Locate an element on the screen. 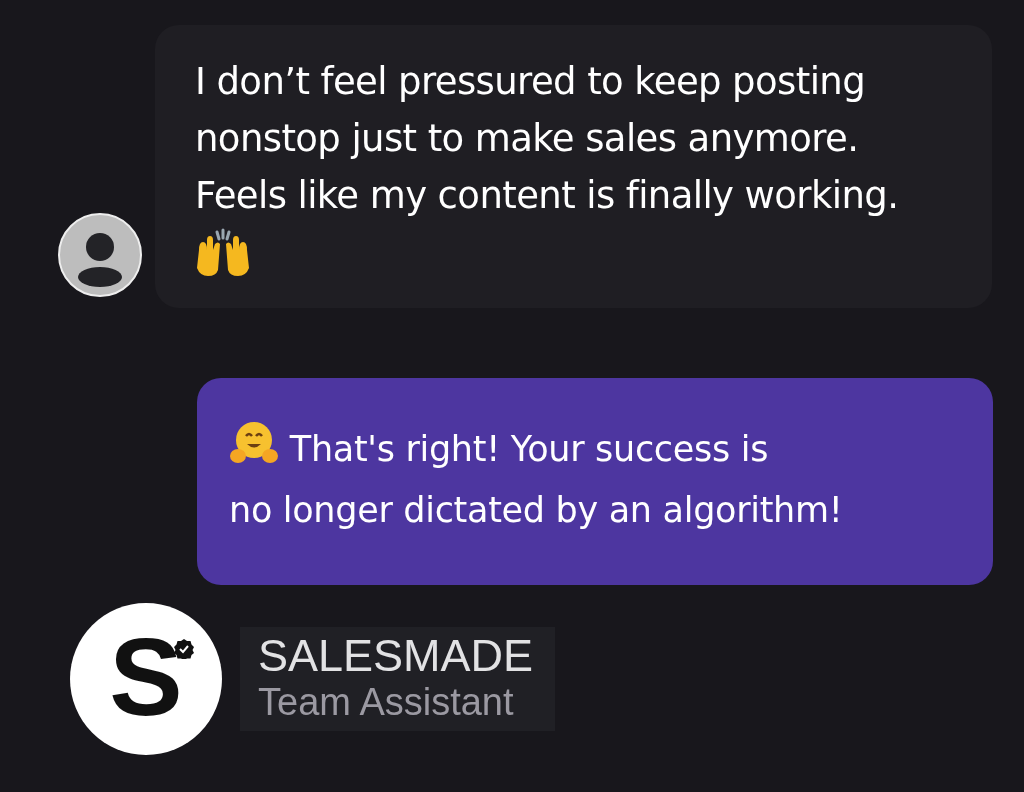  message-text: That's right! Your success is no longer dictated by an algorithm! is located at coordinates (596, 477).